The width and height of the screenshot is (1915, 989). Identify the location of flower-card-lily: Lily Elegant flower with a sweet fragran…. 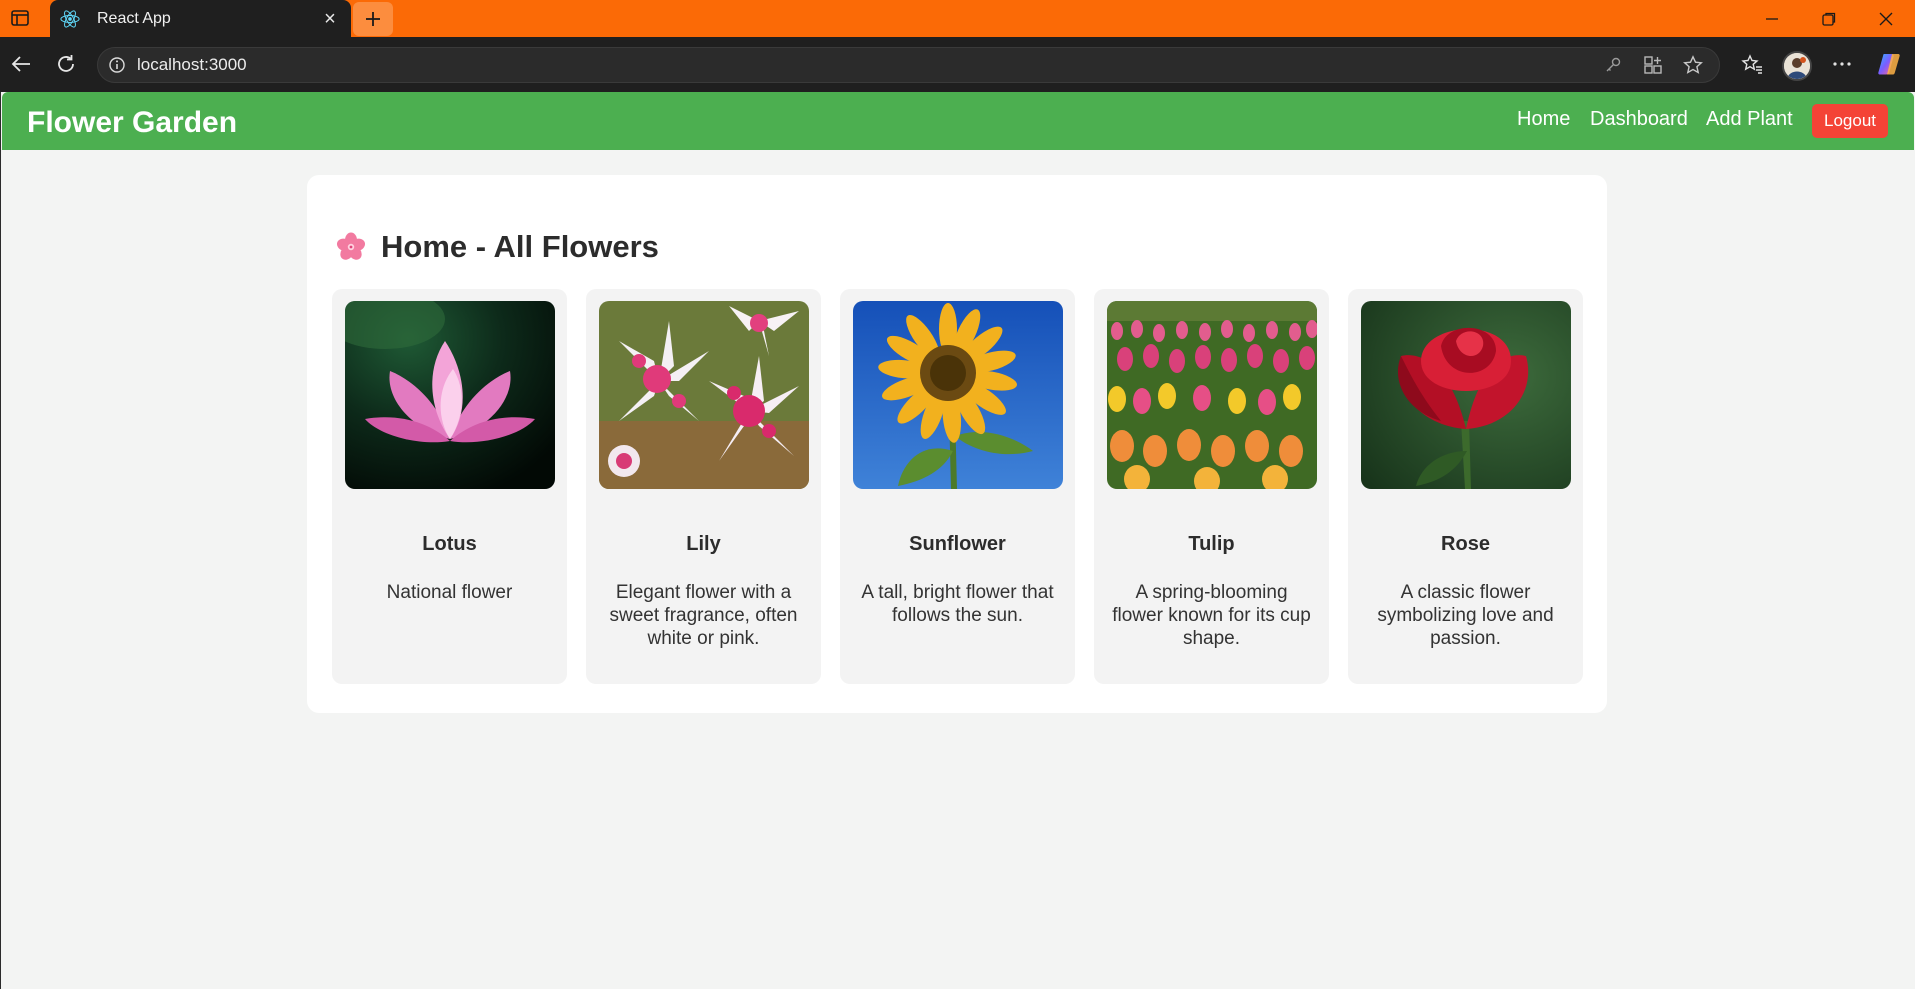
(703, 486).